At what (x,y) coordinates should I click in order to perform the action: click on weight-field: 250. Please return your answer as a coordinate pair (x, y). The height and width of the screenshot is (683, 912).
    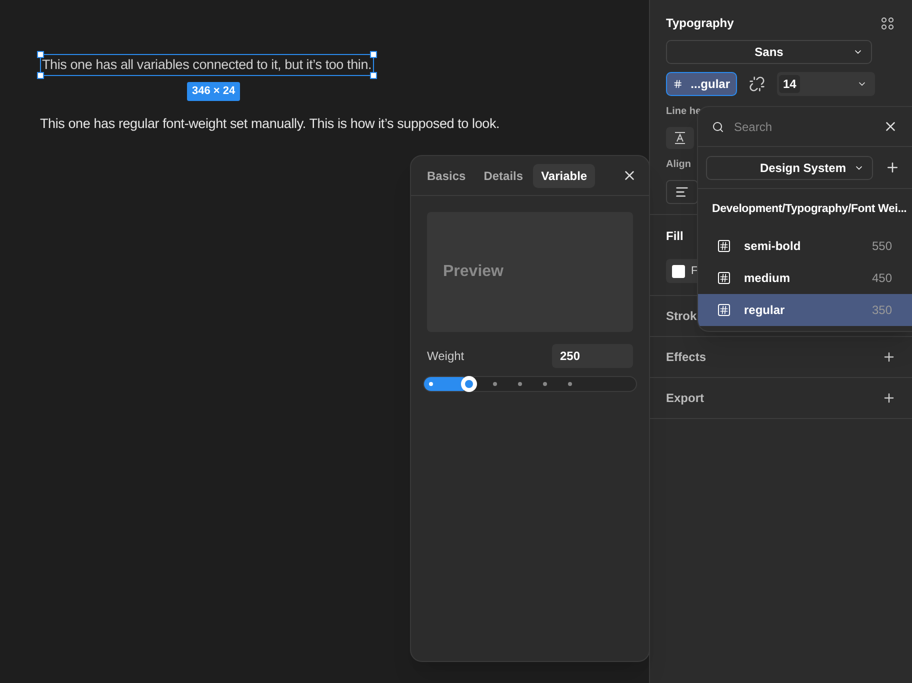
    Looking at the image, I should click on (592, 356).